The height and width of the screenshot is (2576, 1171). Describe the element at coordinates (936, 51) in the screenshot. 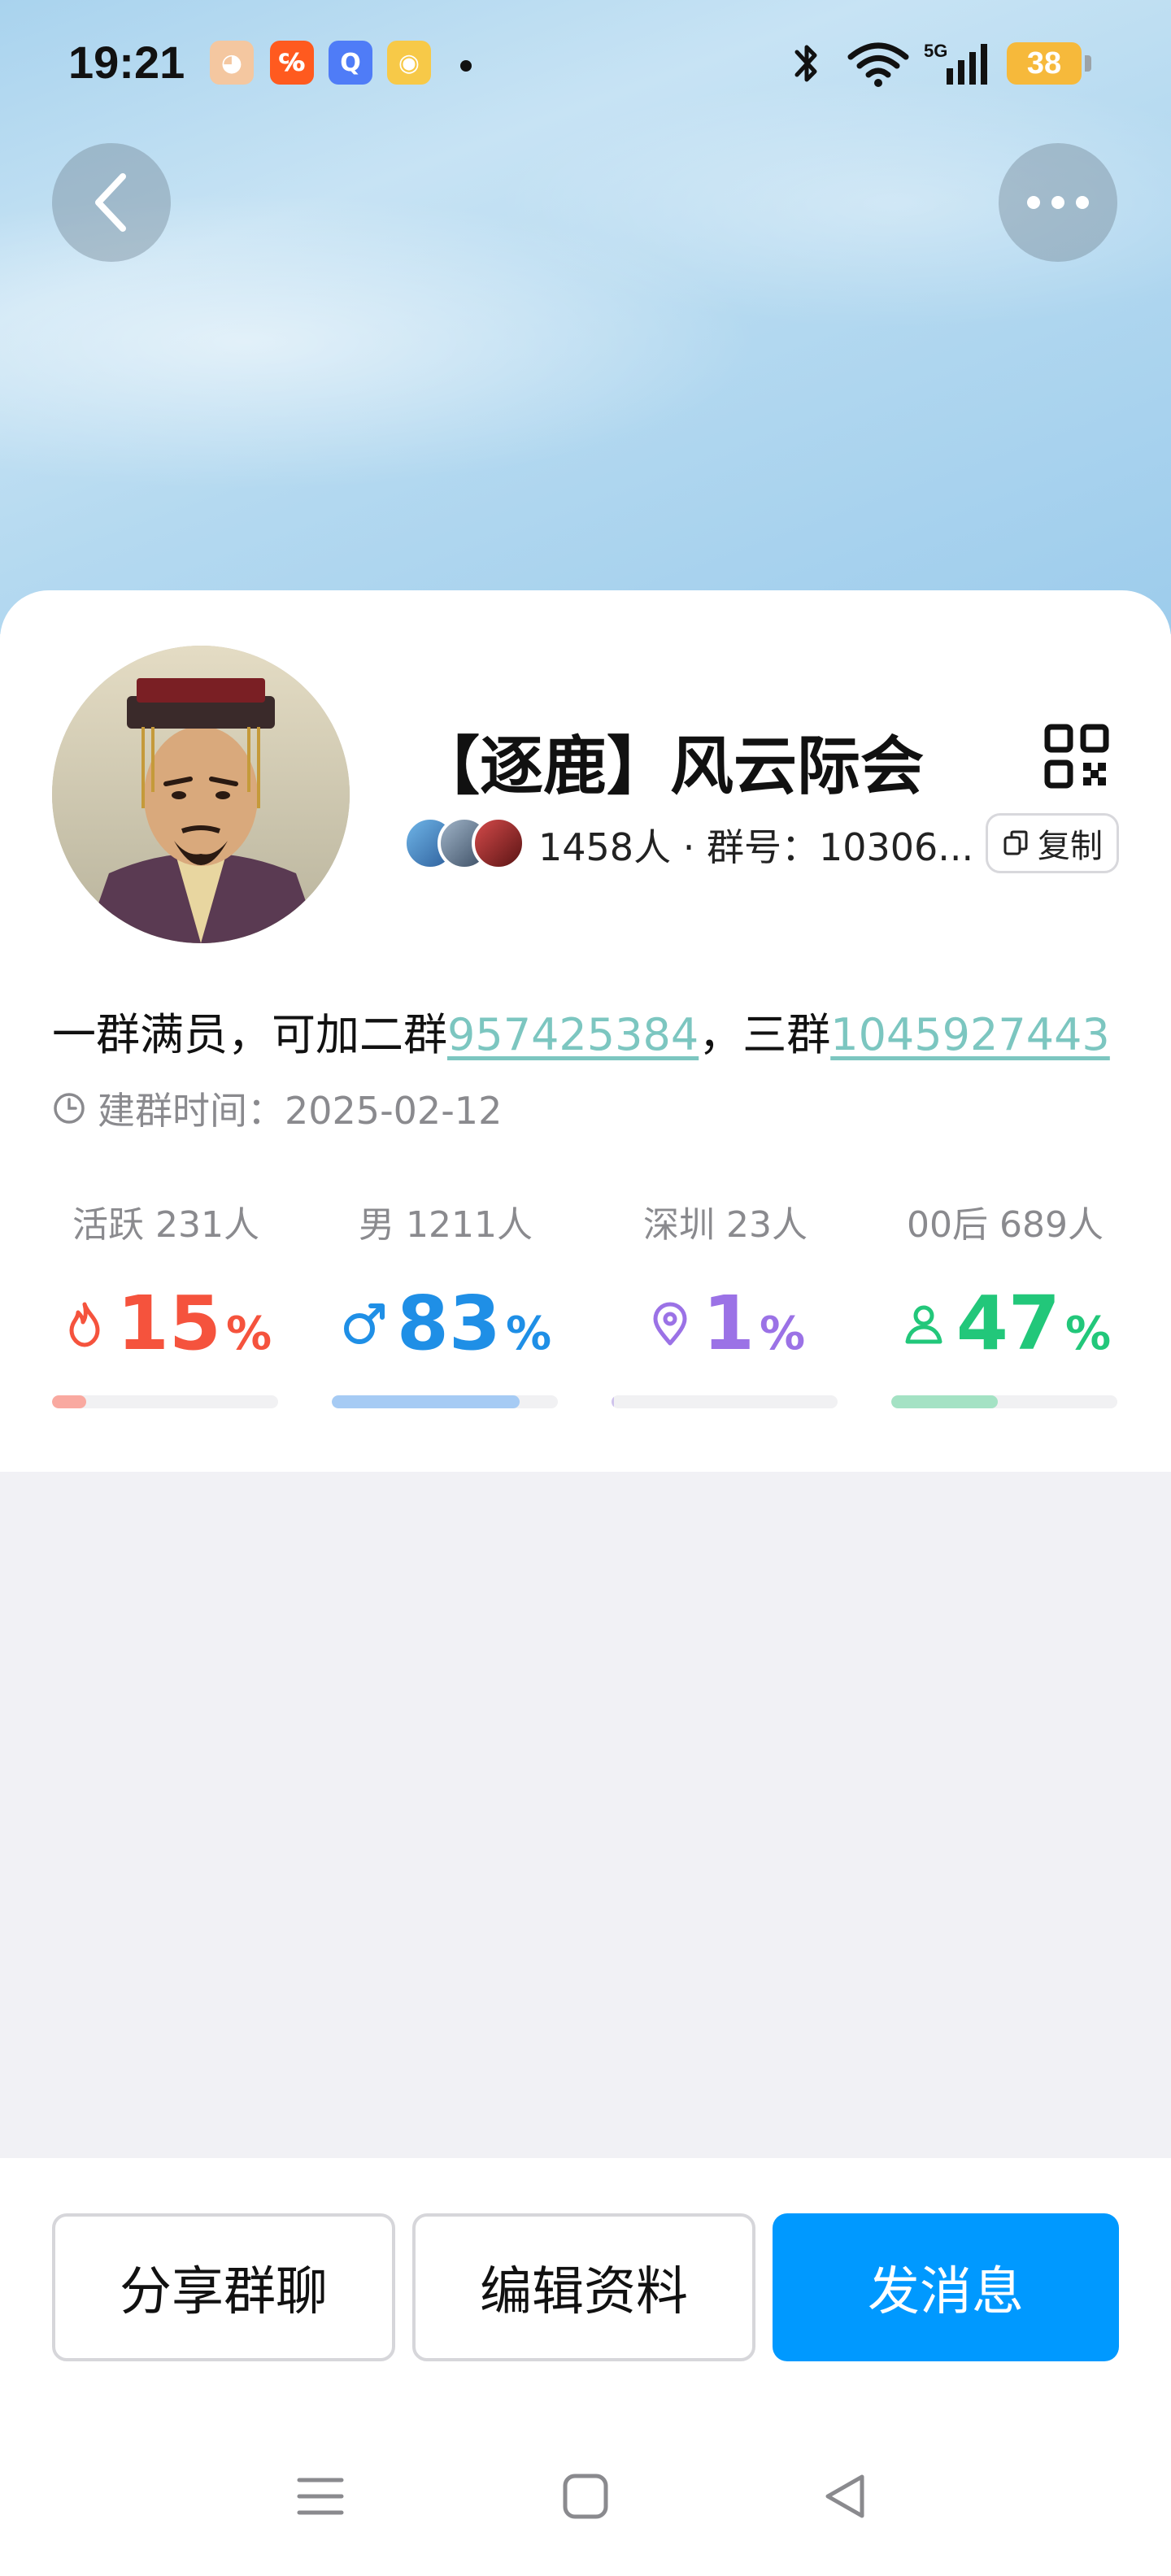

I see `svg-text: 5G` at that location.